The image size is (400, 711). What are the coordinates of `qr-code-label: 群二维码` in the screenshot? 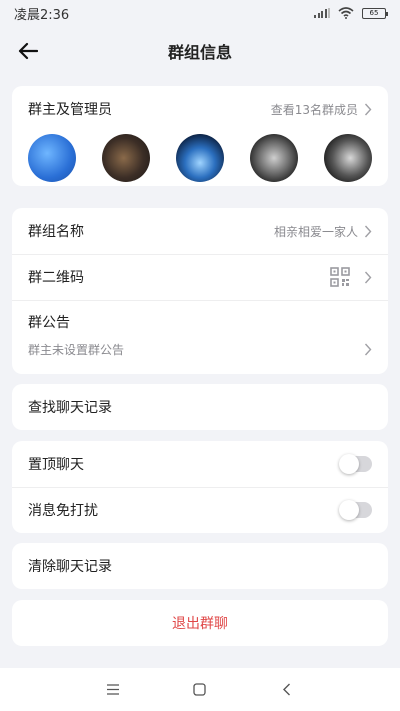 It's located at (56, 278).